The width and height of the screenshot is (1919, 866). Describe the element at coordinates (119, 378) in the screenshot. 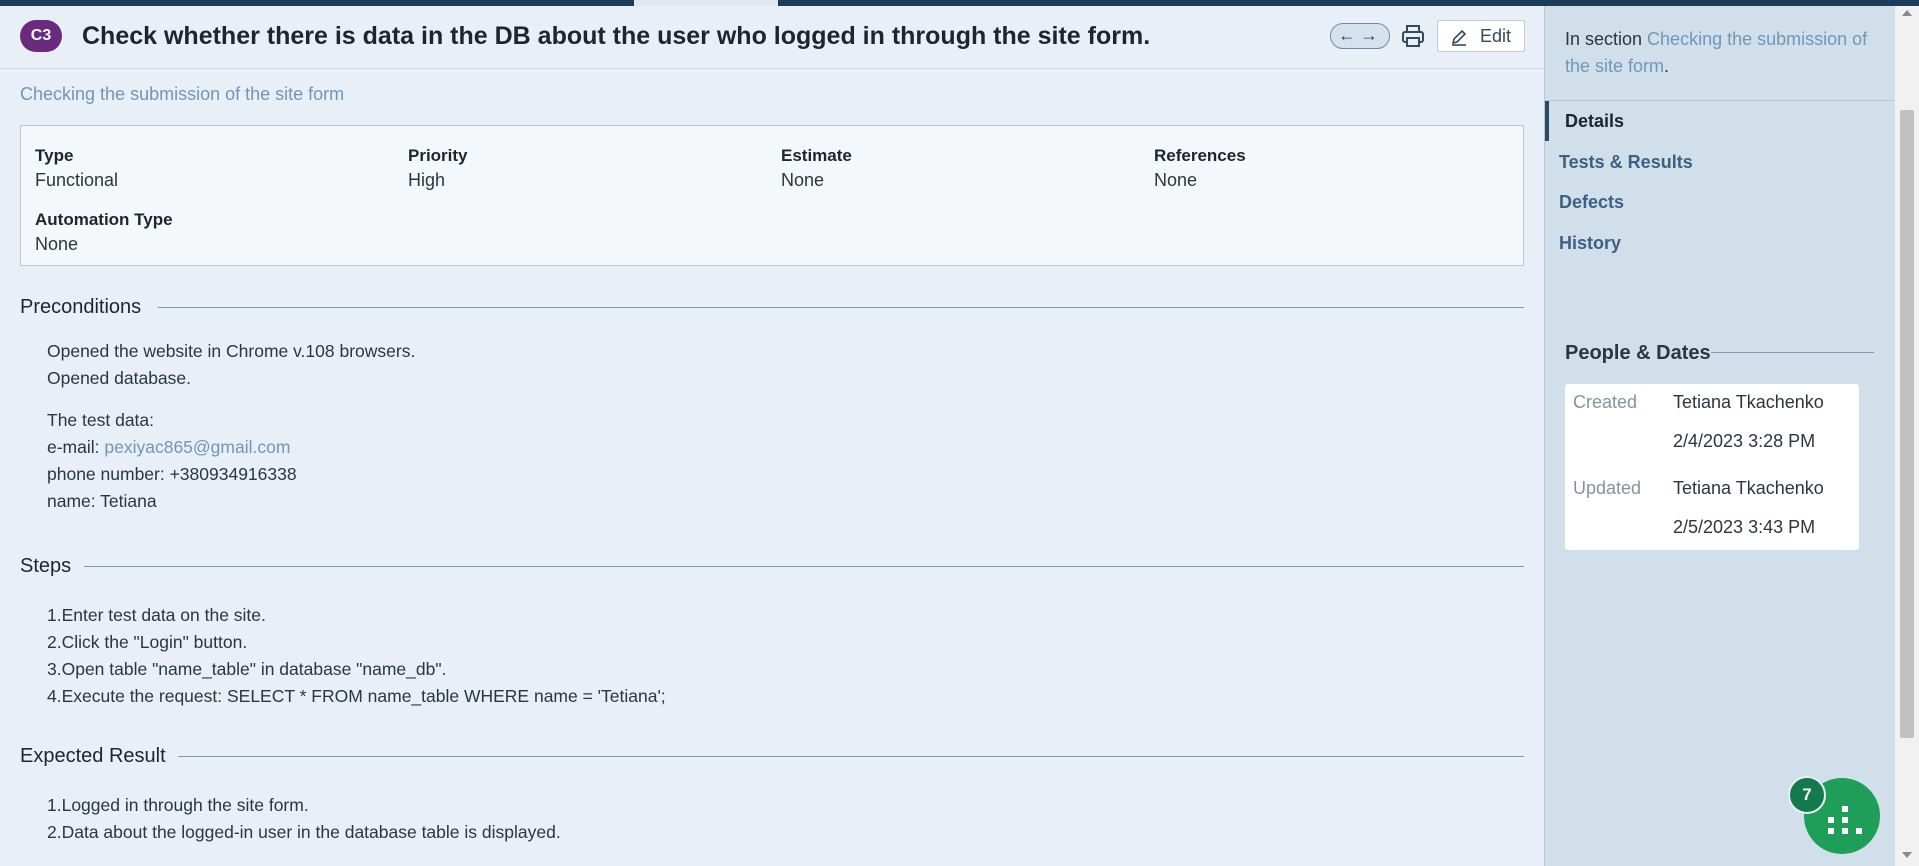

I see `precondition-line: Opened database.` at that location.